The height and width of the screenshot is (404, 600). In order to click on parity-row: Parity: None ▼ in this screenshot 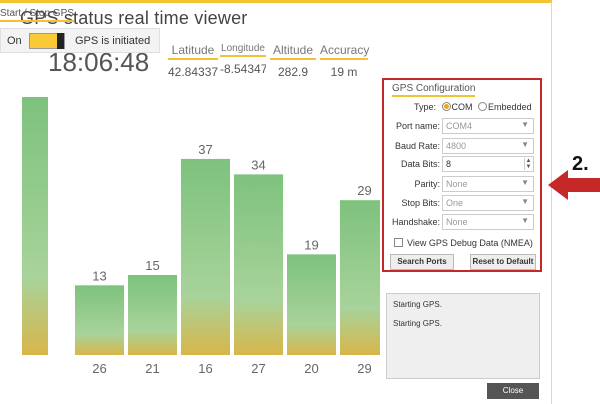, I will do `click(462, 184)`.